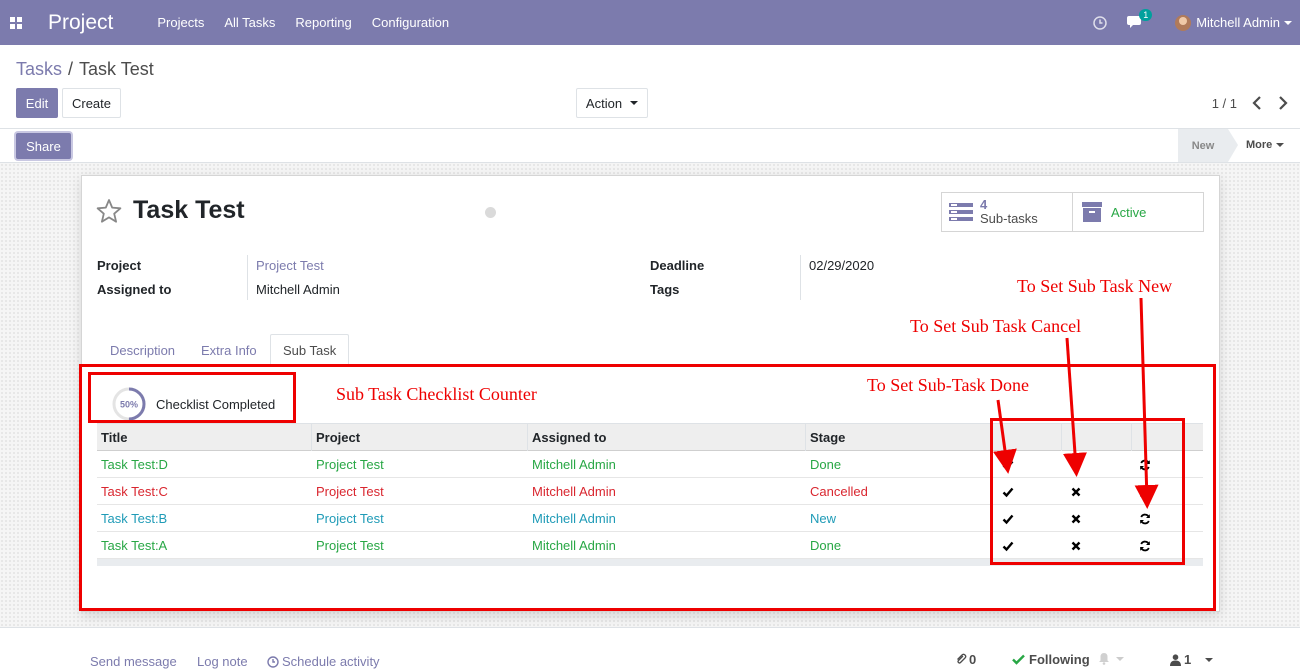 This screenshot has height=669, width=1300. I want to click on follow-button: Following, so click(1051, 659).